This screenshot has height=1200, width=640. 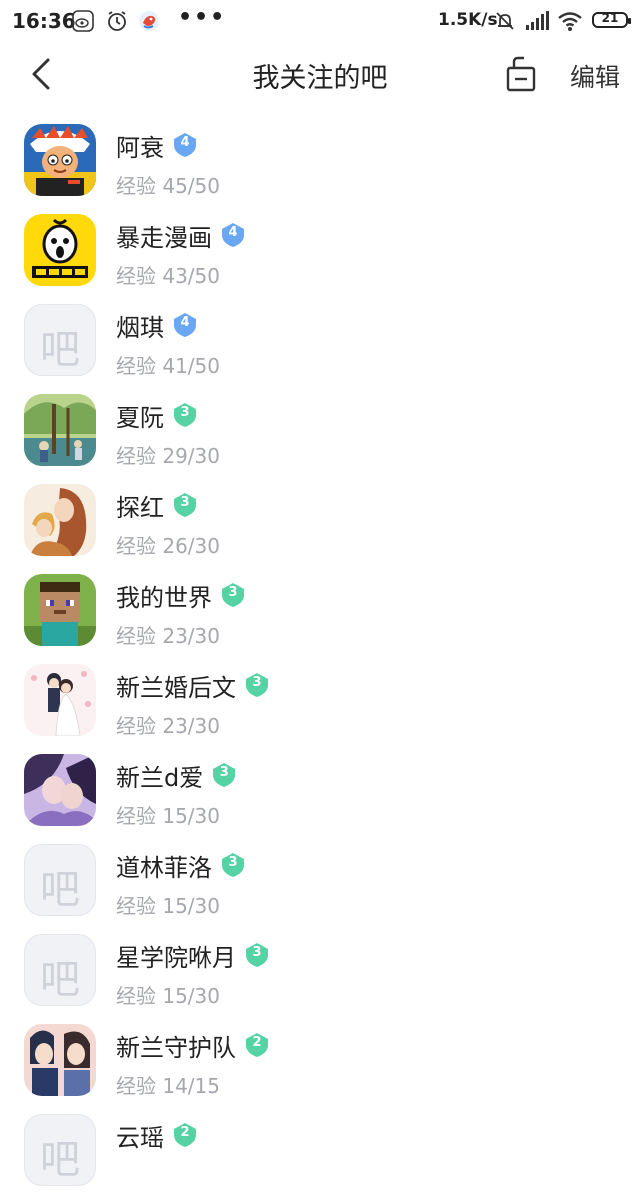 I want to click on bar-name: 新兰婚后文, so click(x=176, y=687).